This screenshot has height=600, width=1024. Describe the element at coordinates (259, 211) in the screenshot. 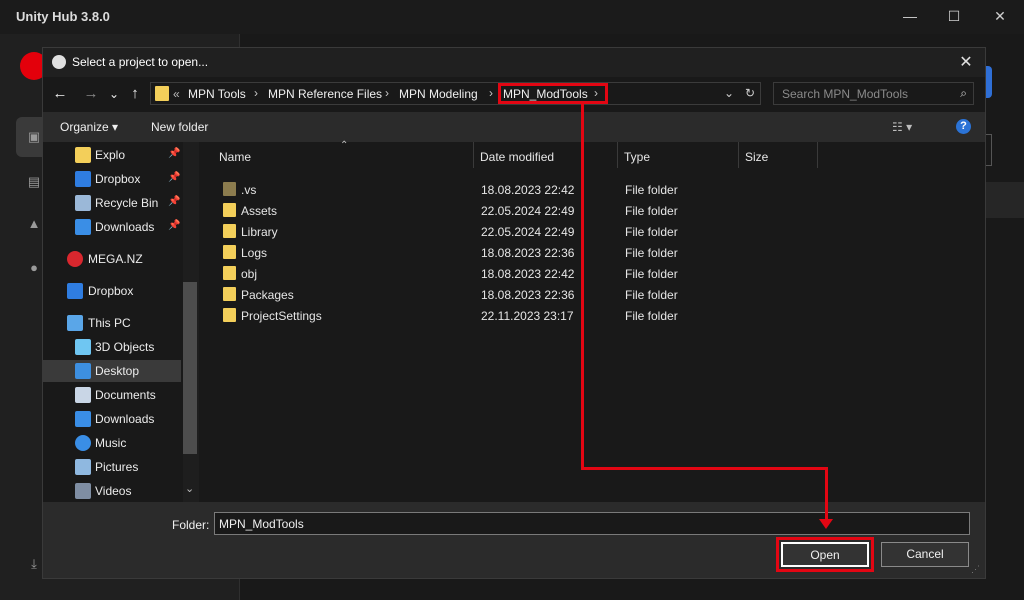

I see `file-name: Assets` at that location.